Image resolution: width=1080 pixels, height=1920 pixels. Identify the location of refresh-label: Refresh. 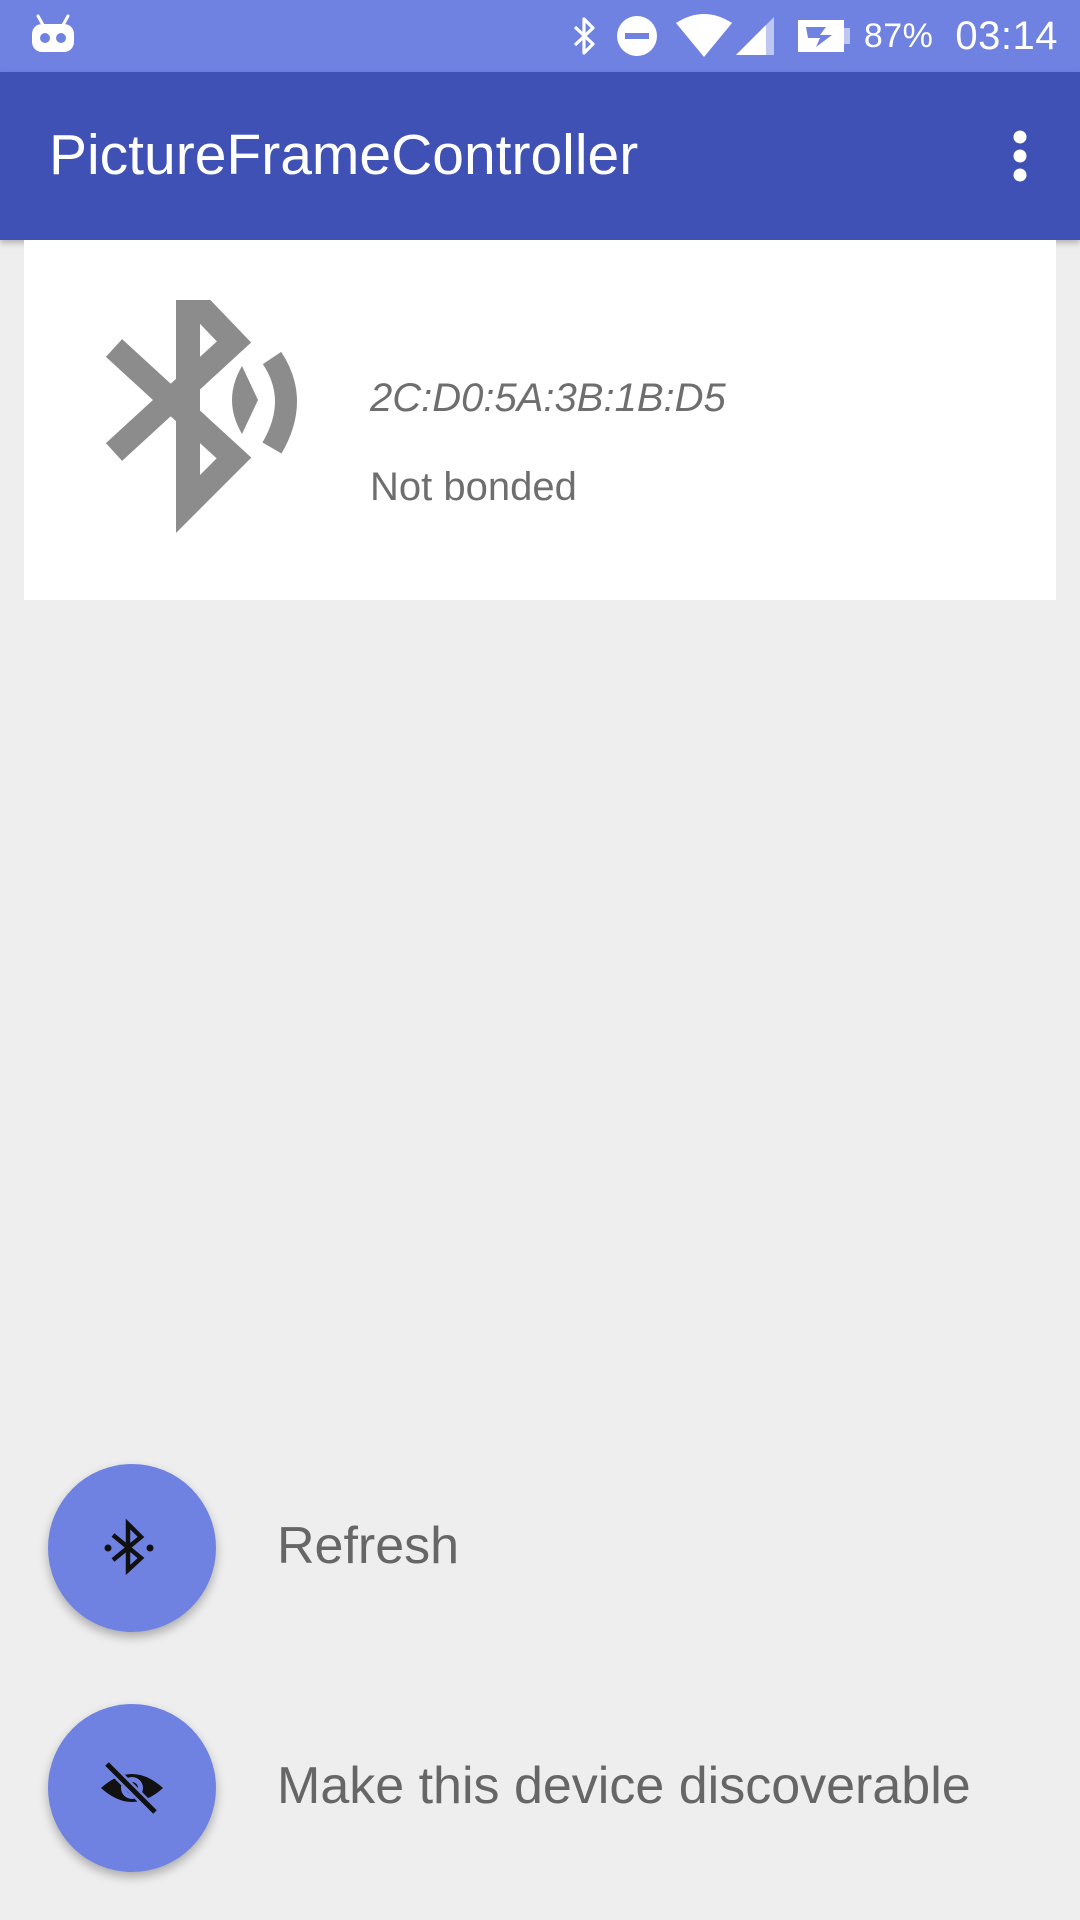
(368, 1546).